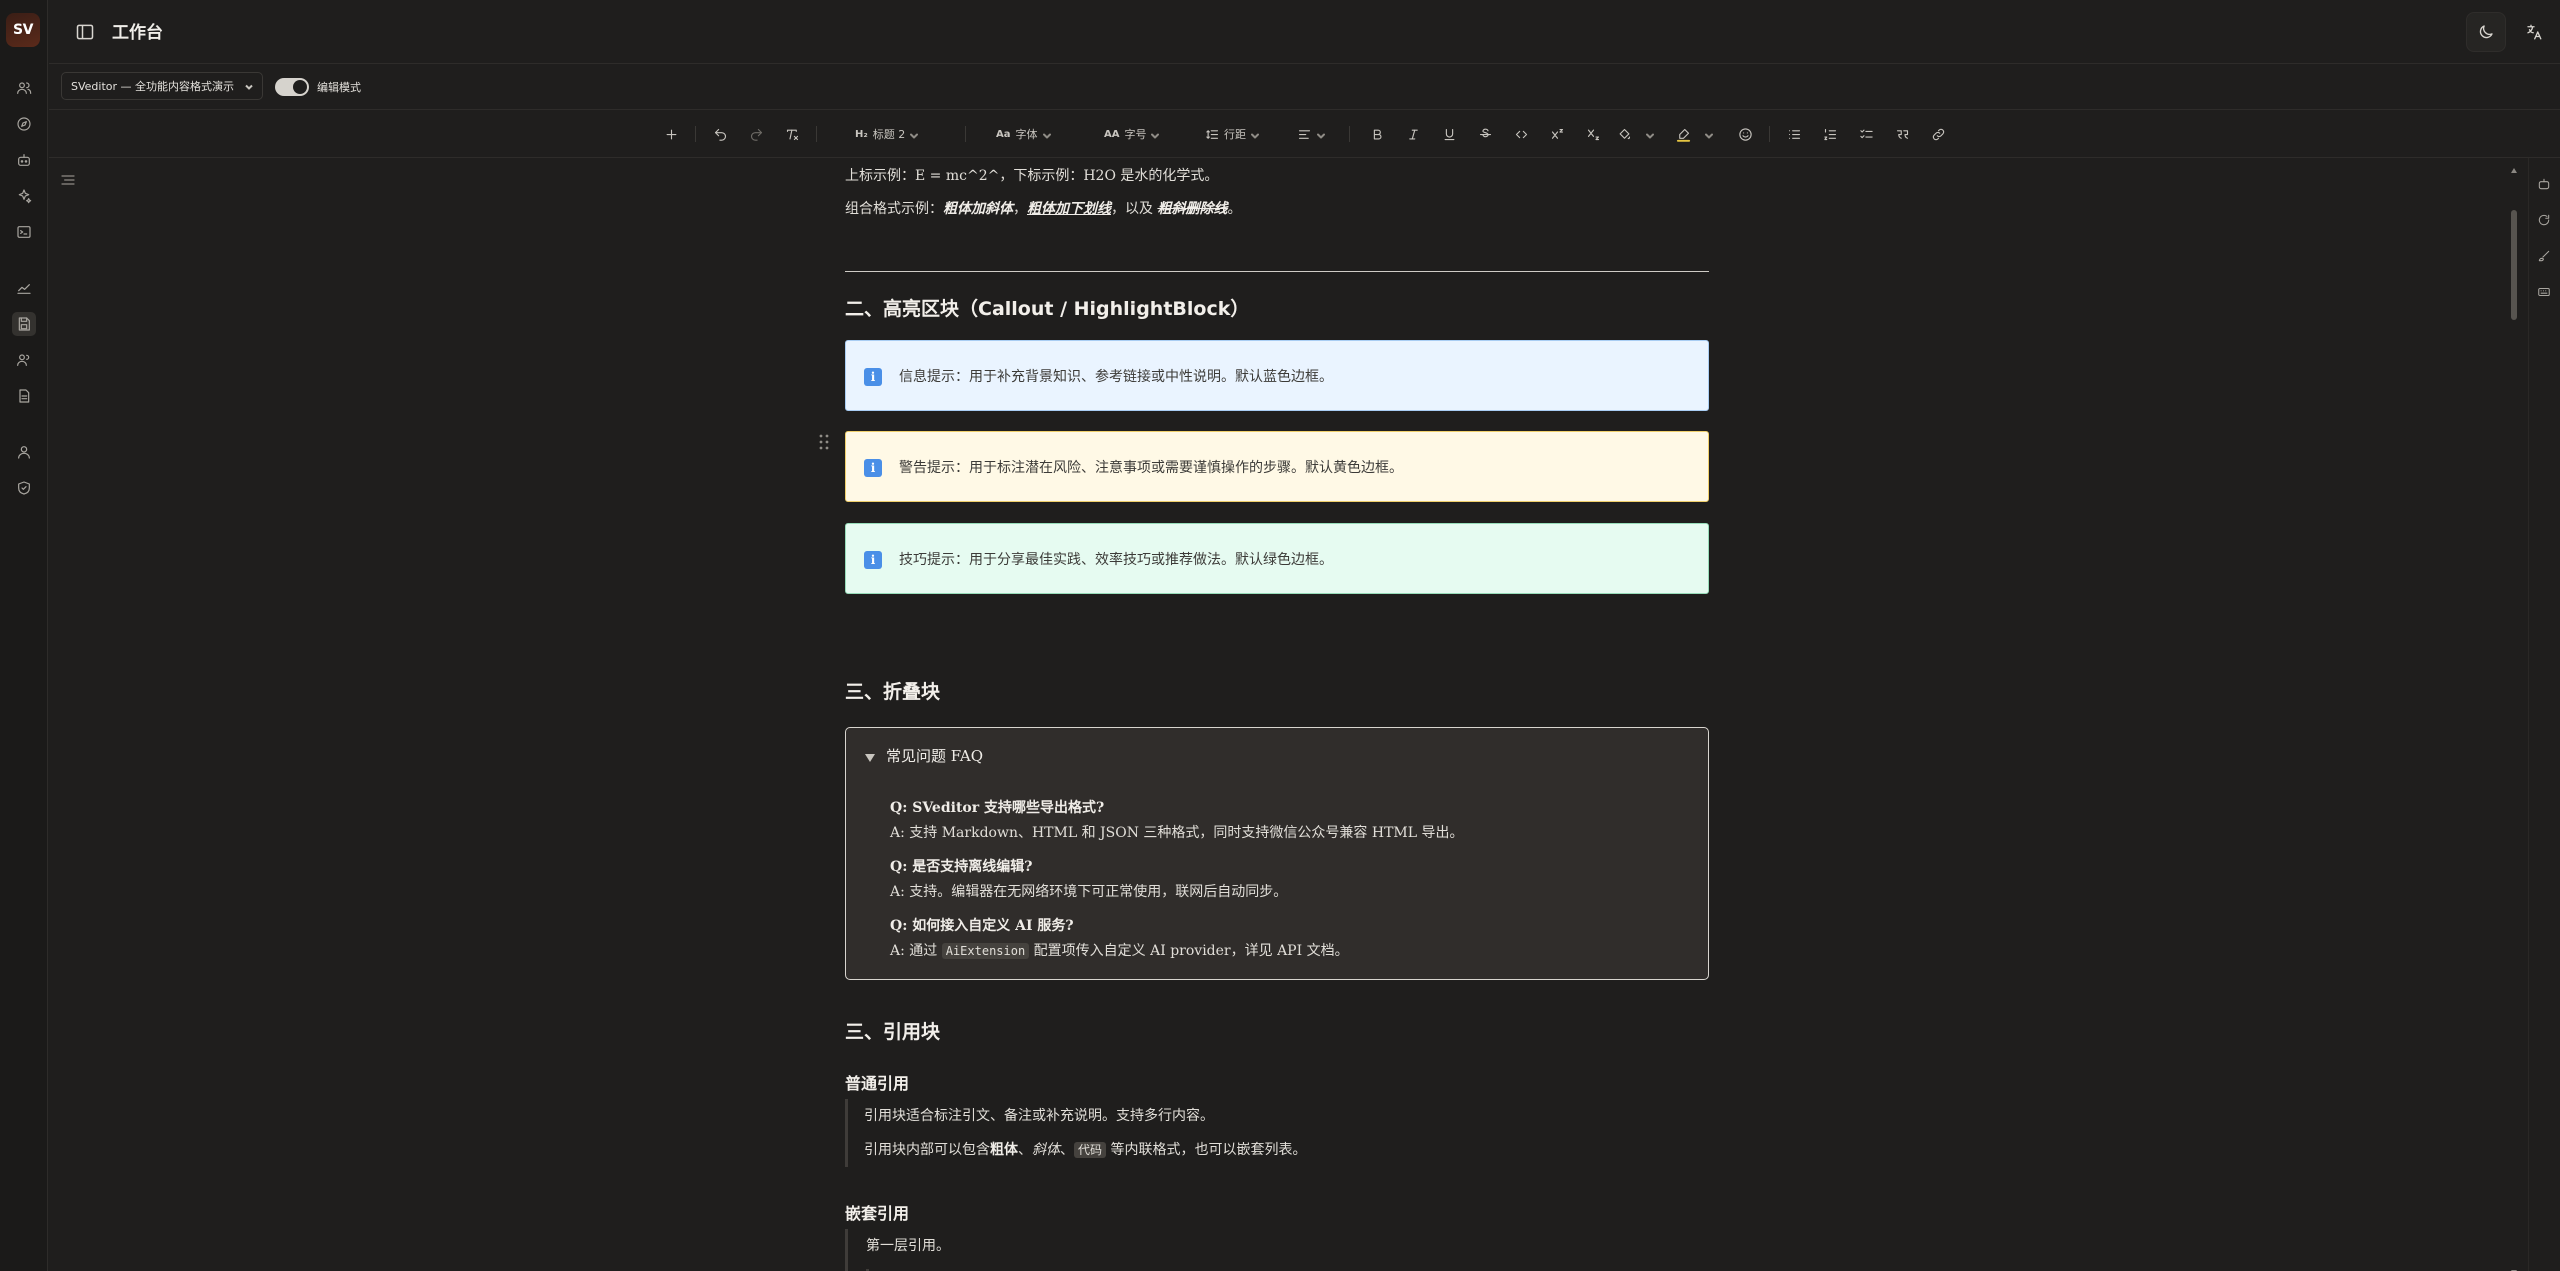 The image size is (2560, 1271). Describe the element at coordinates (1089, 892) in the screenshot. I see `faq-answer: A: 支持。编辑器在无网络环境下可正常使用，联网后自动同步。` at that location.